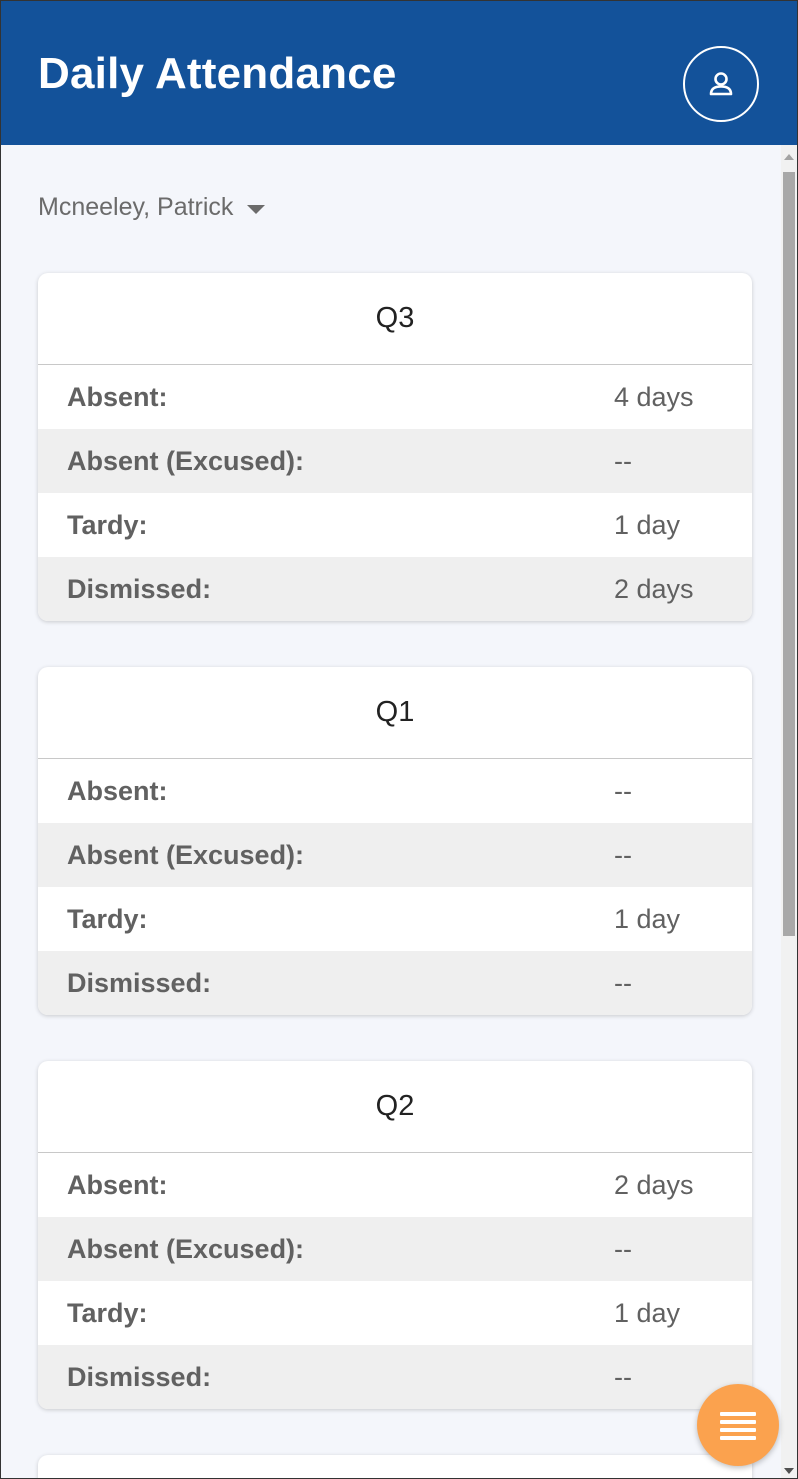 The image size is (798, 1479). What do you see at coordinates (395, 319) in the screenshot?
I see `card-title: Q3` at bounding box center [395, 319].